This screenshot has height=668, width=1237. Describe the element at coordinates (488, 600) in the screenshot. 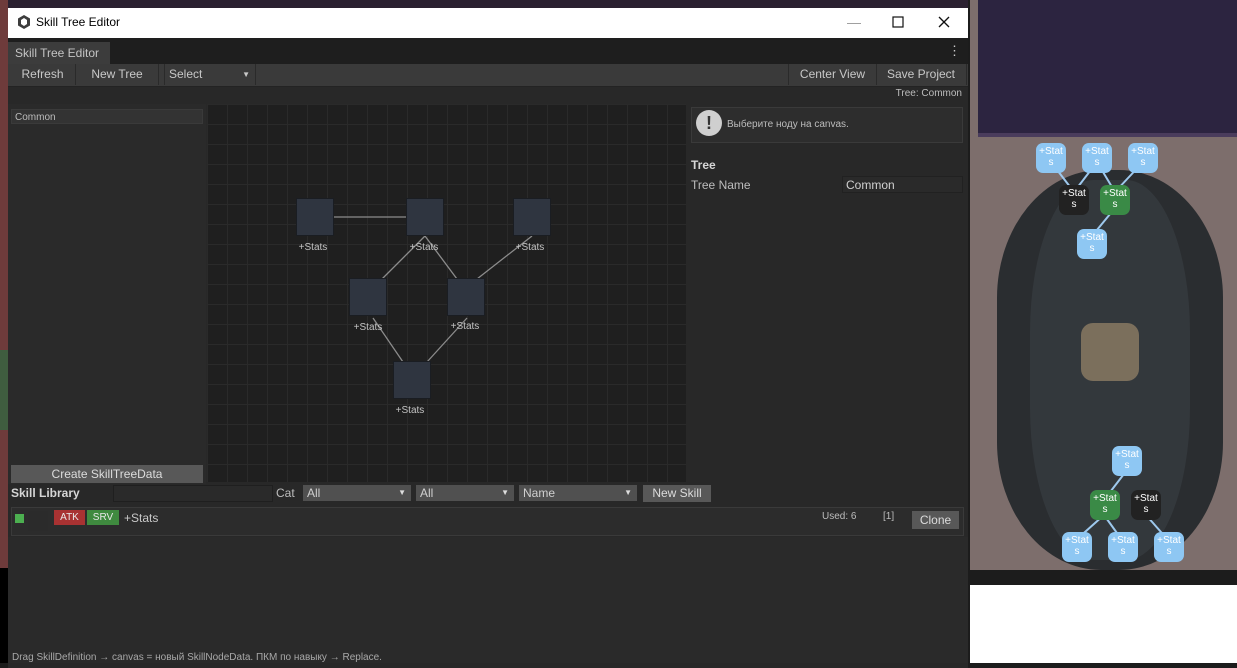

I see `skill-library-list` at that location.